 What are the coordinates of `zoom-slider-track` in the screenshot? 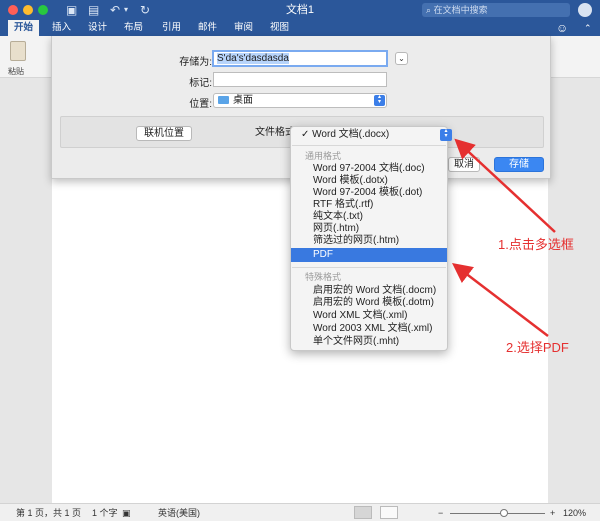 It's located at (497, 513).